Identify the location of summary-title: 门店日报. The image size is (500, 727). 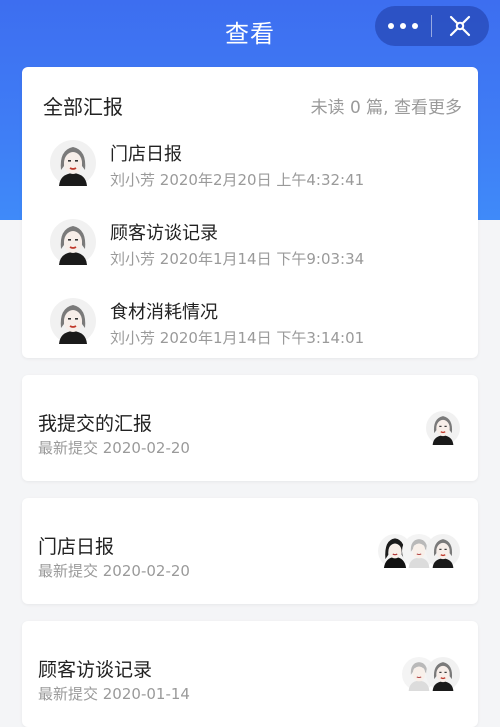
(76, 547).